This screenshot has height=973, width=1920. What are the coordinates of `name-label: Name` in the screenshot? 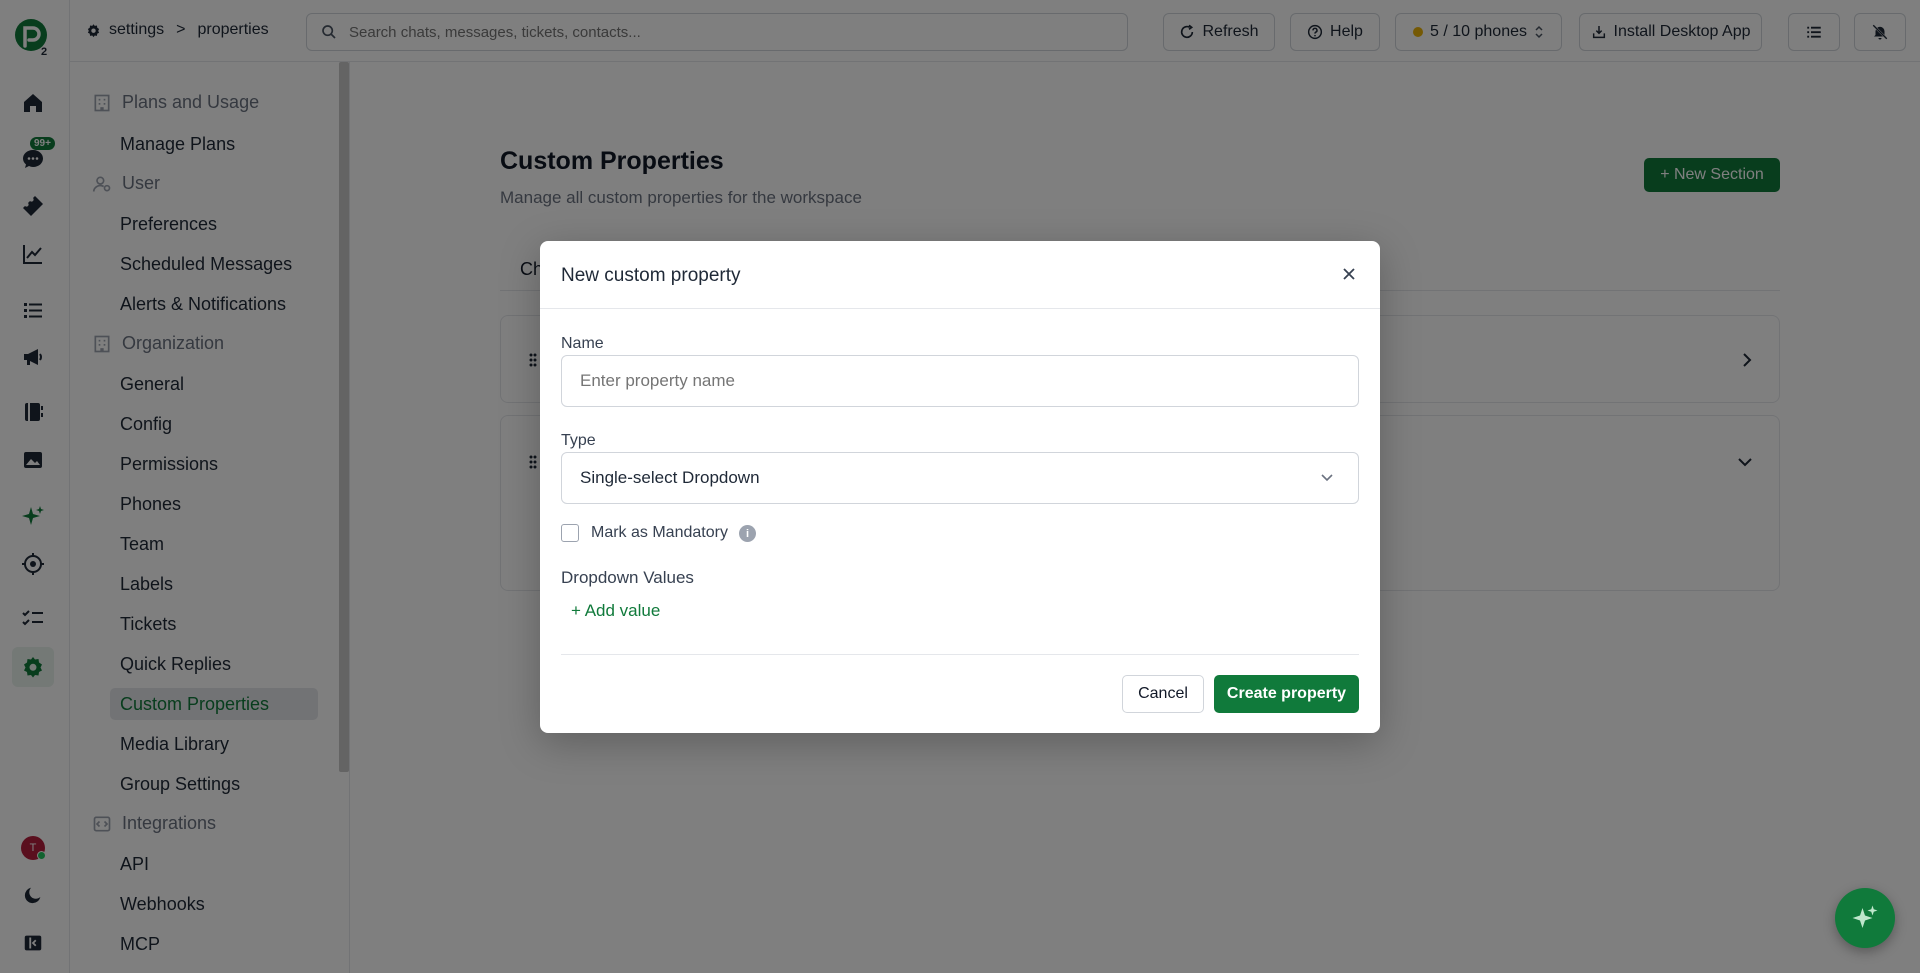 It's located at (582, 343).